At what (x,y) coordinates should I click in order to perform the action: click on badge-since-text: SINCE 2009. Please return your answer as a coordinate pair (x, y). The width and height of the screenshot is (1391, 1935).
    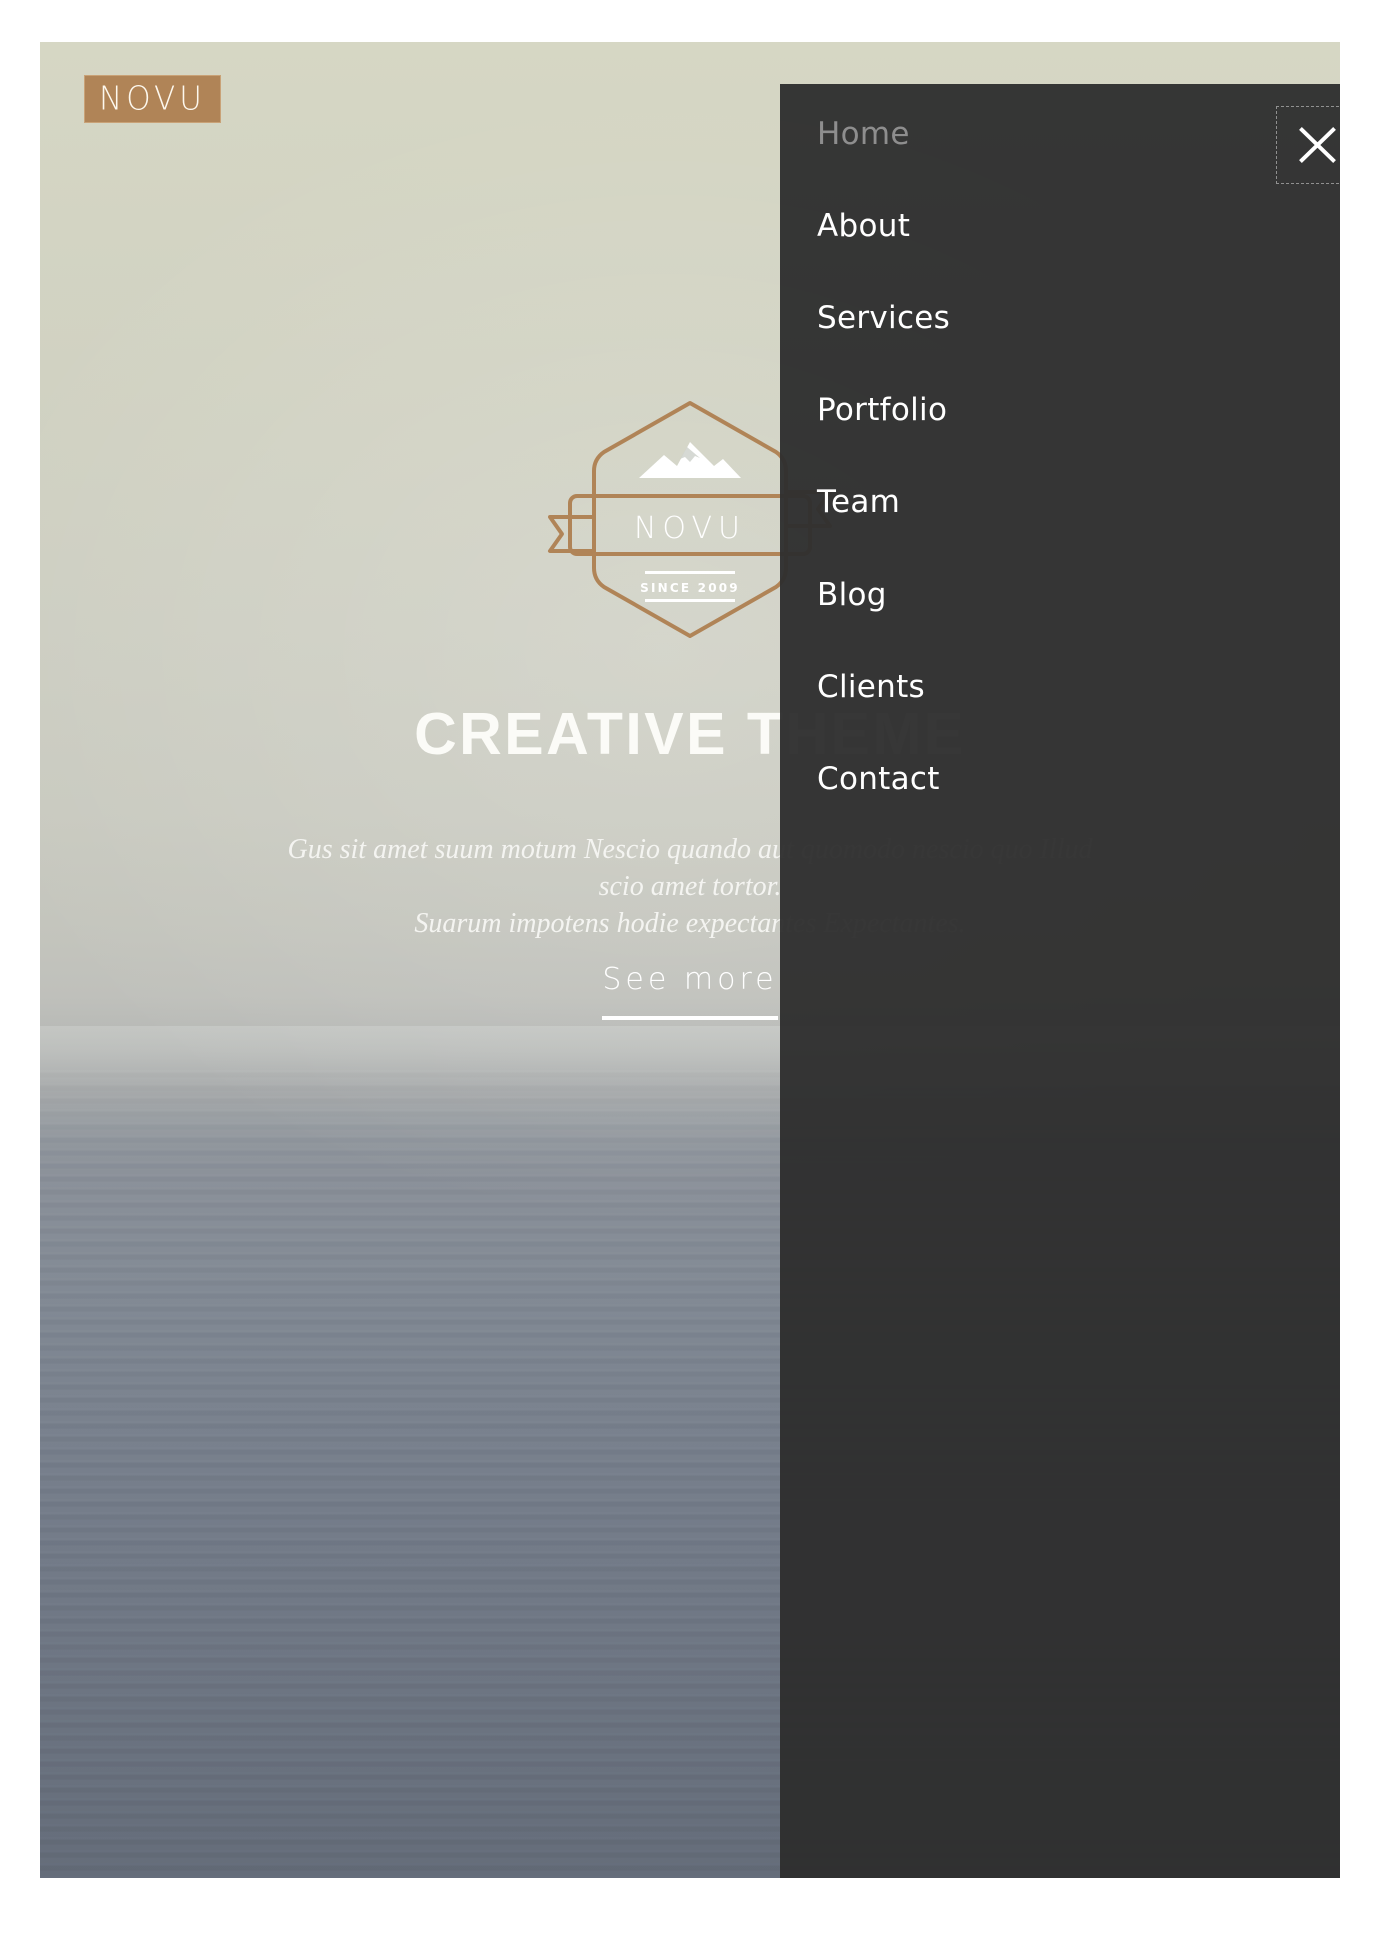
    Looking at the image, I should click on (690, 588).